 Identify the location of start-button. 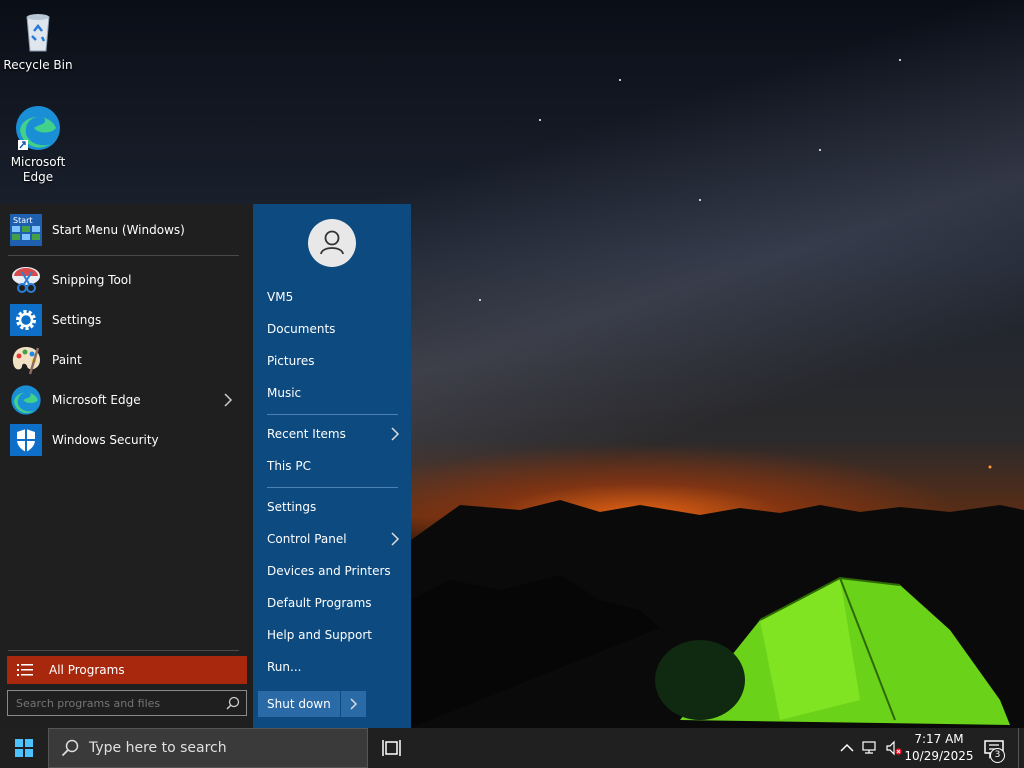
(24, 748).